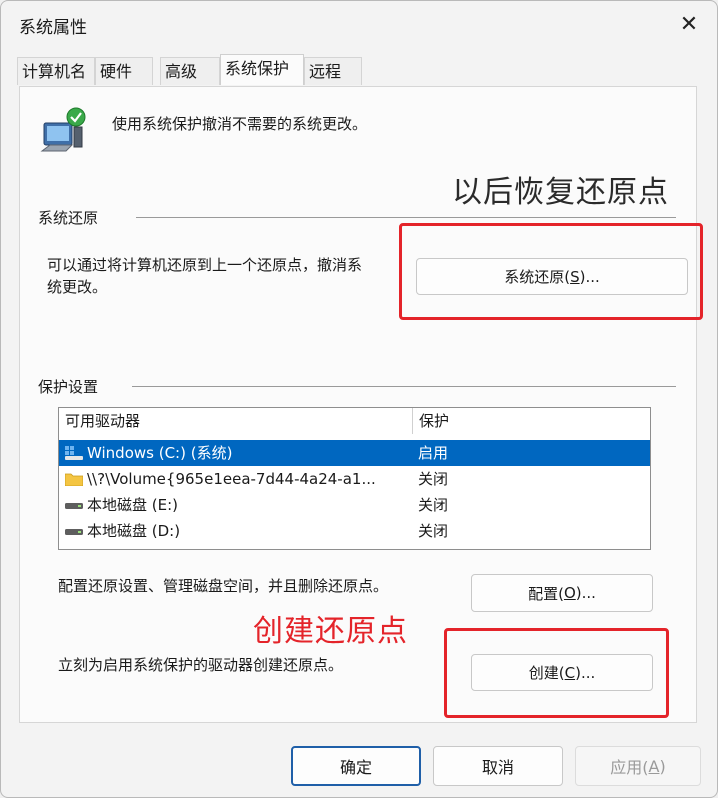 The image size is (718, 798). What do you see at coordinates (546, 593) in the screenshot?
I see `configure-button-label: 配置(` at bounding box center [546, 593].